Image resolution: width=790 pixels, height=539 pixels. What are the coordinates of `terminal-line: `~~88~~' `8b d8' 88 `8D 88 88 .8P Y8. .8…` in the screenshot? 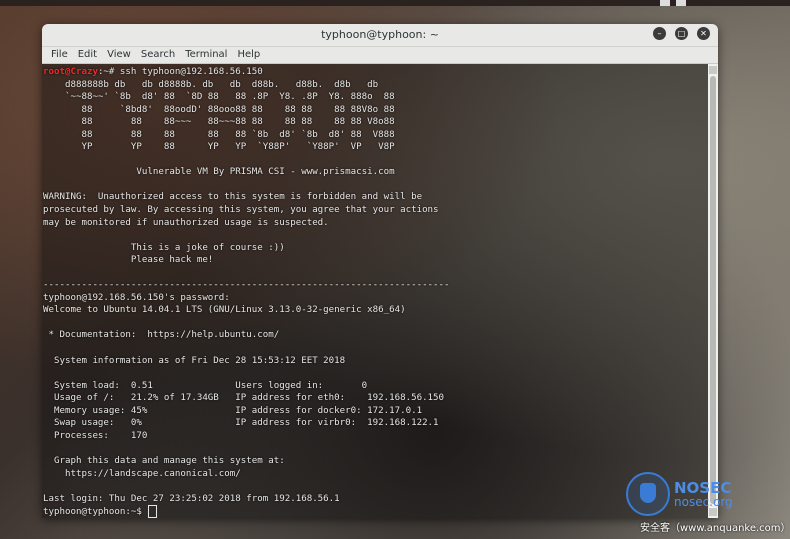 It's located at (219, 97).